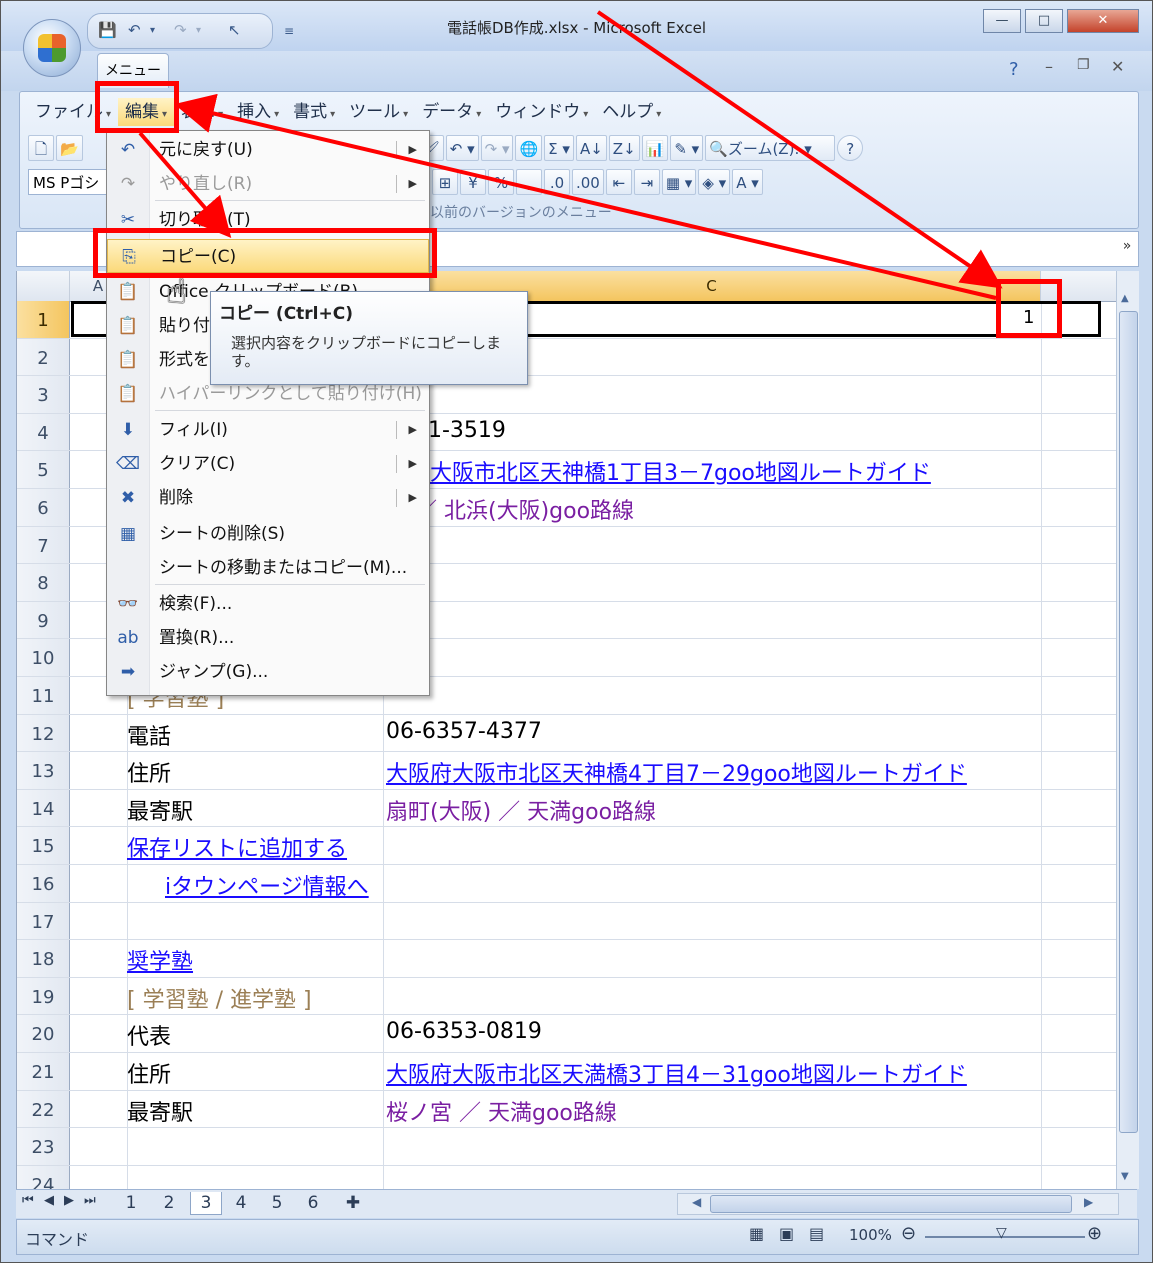  Describe the element at coordinates (277, 1203) in the screenshot. I see `tab-sheet-5: 5` at that location.